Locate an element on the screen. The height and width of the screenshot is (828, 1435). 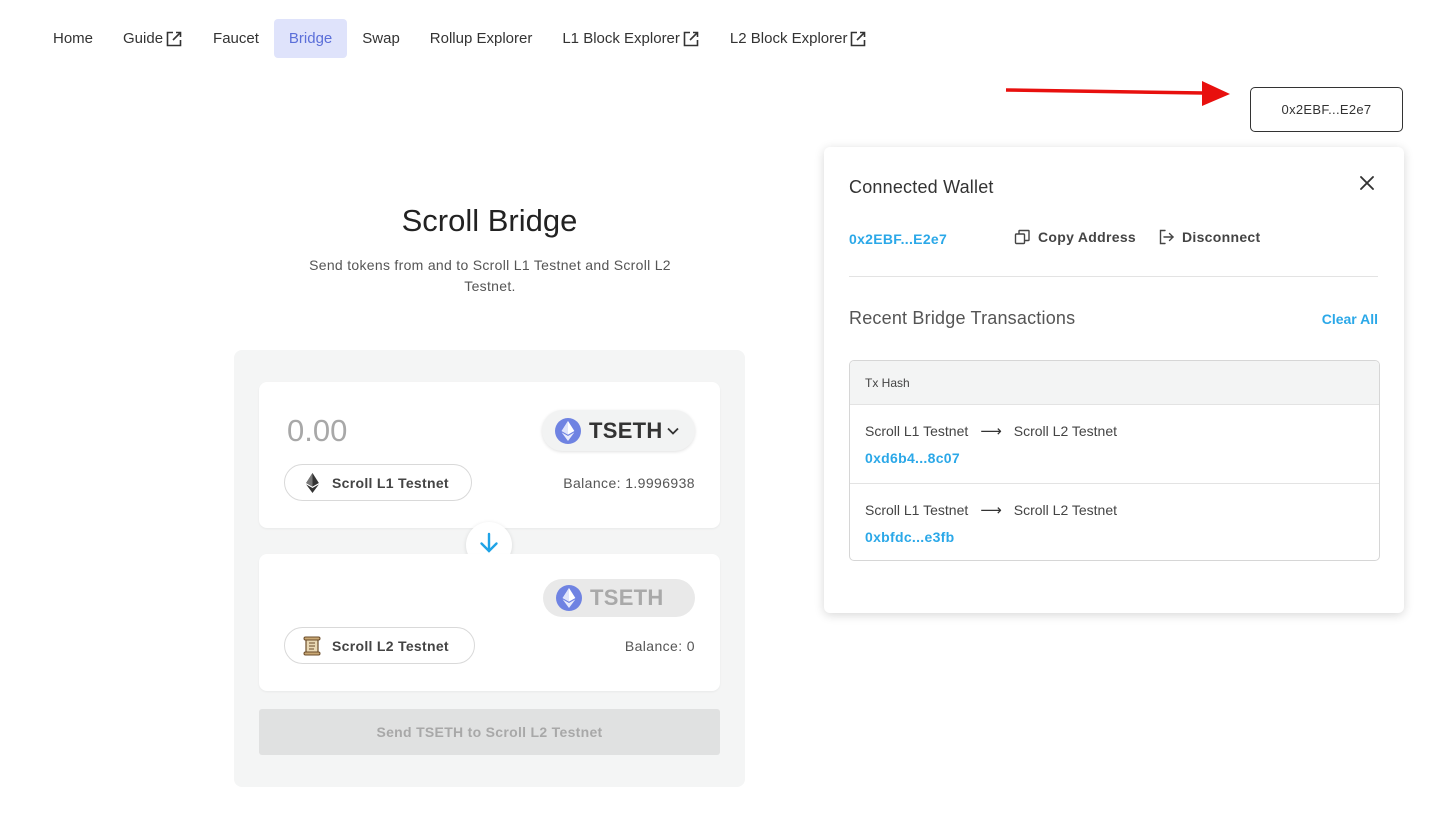
chevron-down-icon is located at coordinates (672, 431).